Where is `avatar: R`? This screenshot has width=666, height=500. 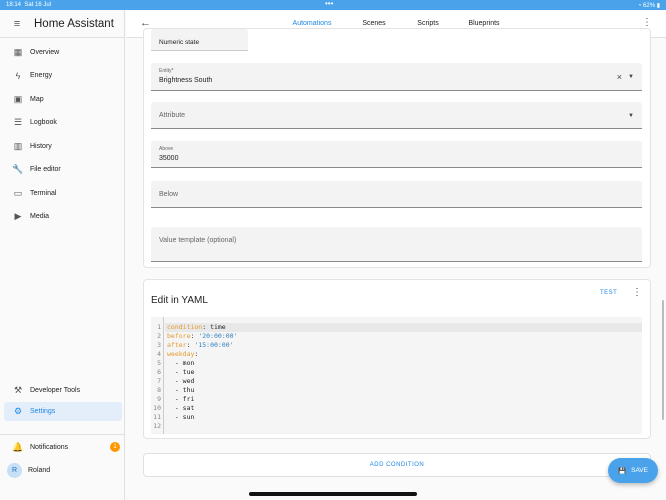 avatar: R is located at coordinates (14, 470).